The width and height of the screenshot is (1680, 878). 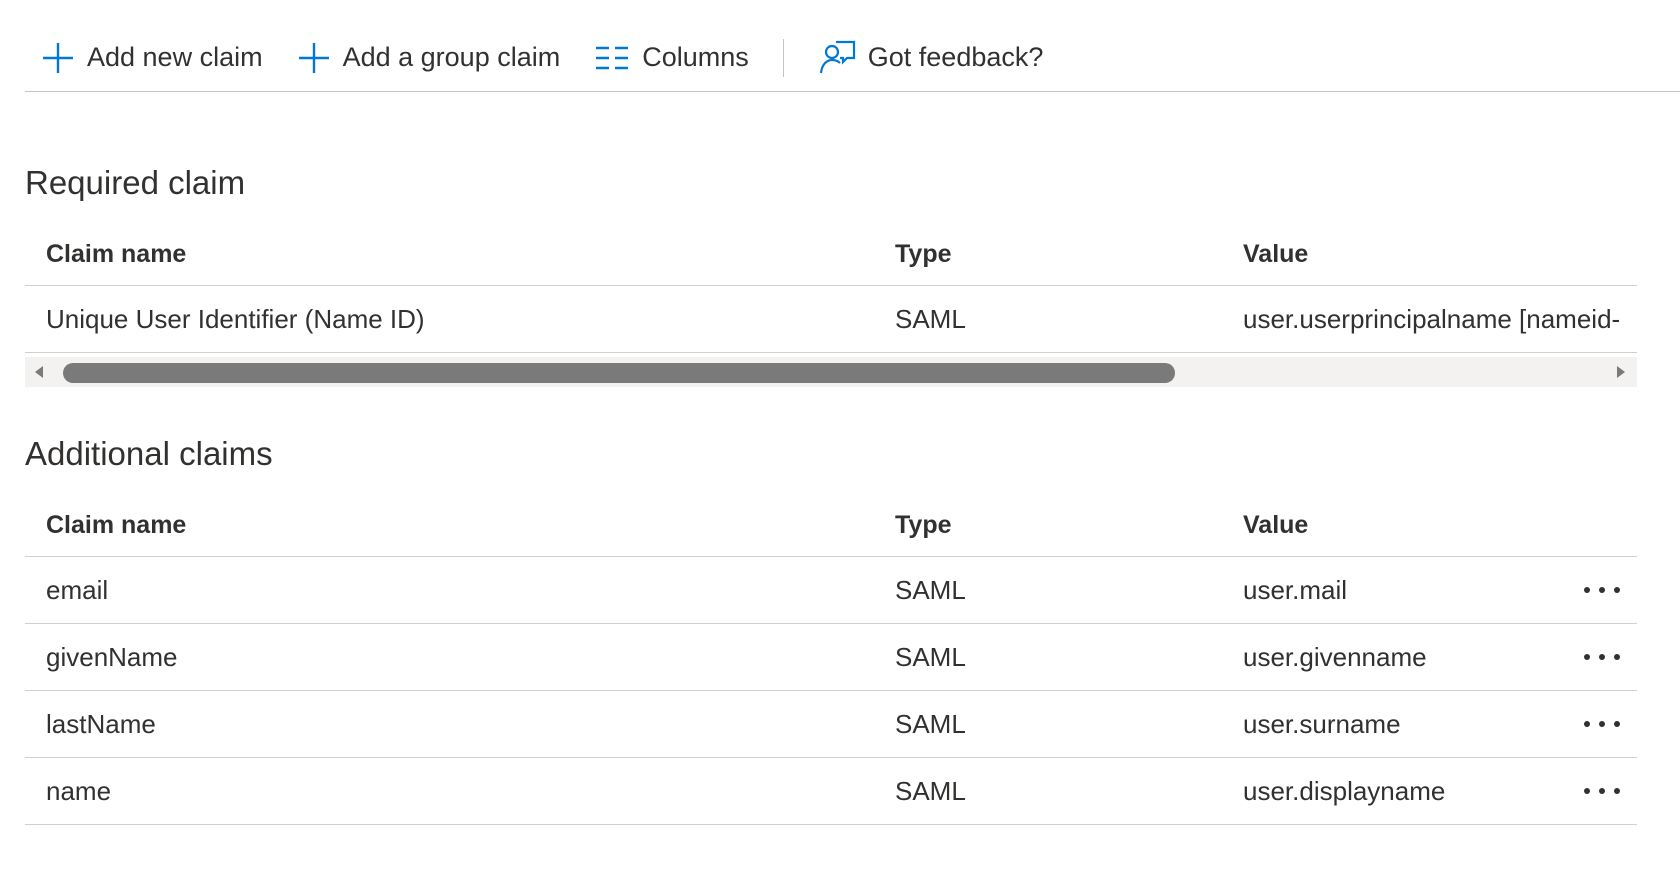 I want to click on add-group-claim-label: Add a group claim, so click(x=451, y=57).